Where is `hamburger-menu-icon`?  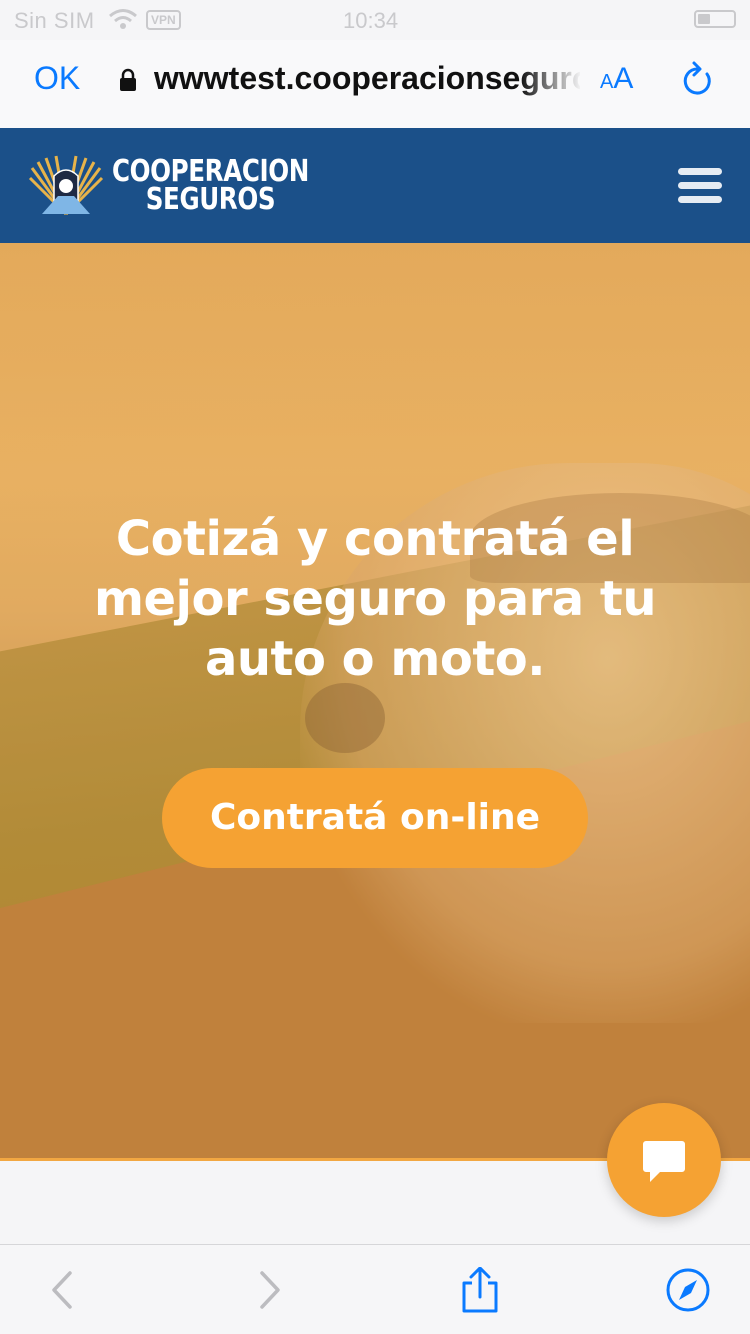 hamburger-menu-icon is located at coordinates (700, 186).